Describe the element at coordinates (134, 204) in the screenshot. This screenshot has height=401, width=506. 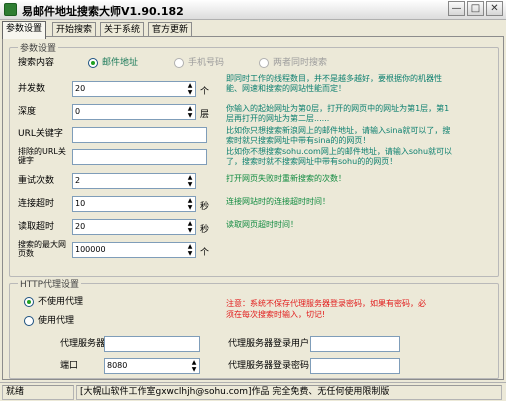
I see `connect-timeout-input: 10 ▲ ▼` at that location.